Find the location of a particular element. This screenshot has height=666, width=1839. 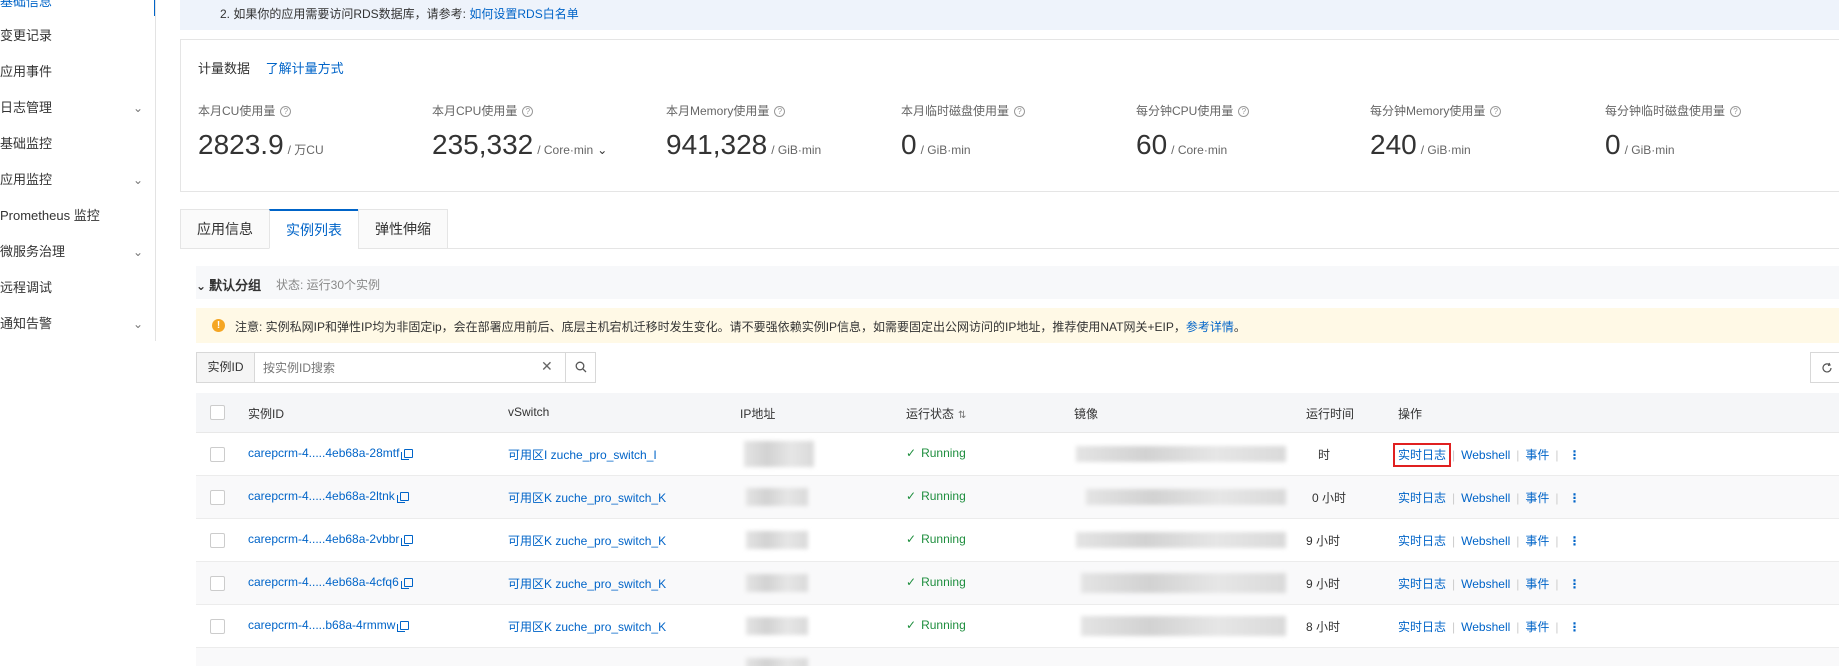

sidebar-item-log-management: 日志管理 ⌄ is located at coordinates (77, 108).